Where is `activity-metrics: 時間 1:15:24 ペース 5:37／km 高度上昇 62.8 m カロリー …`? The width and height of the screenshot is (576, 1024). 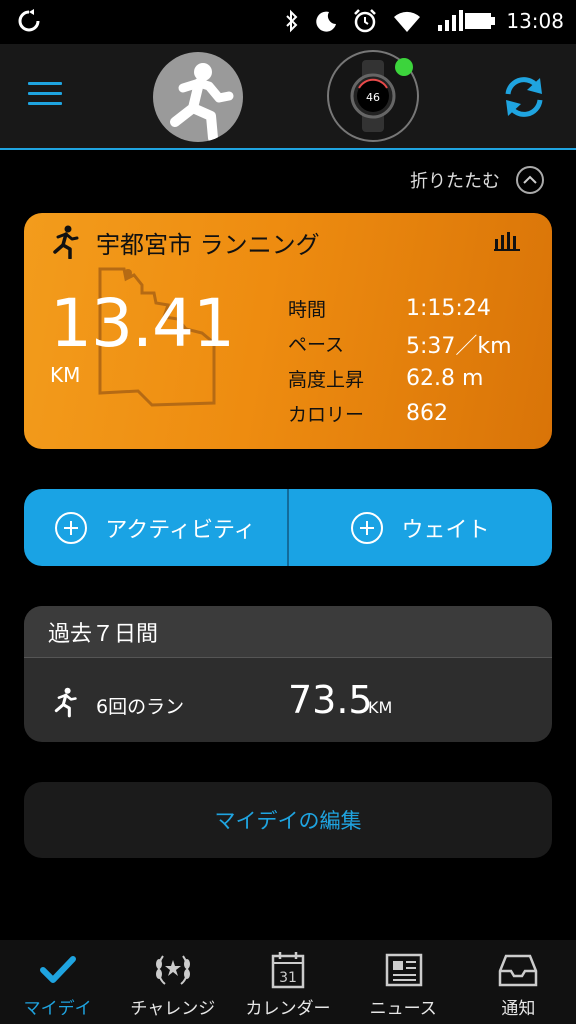
activity-metrics: 時間 1:15:24 ペース 5:37／km 高度上昇 62.8 m カロリー … is located at coordinates (400, 361).